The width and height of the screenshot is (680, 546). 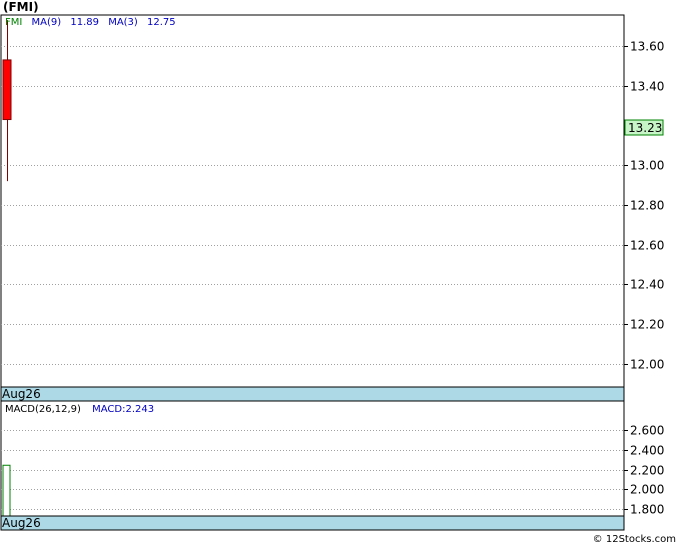 I want to click on legend-ma9-label: MA(9), so click(x=47, y=22).